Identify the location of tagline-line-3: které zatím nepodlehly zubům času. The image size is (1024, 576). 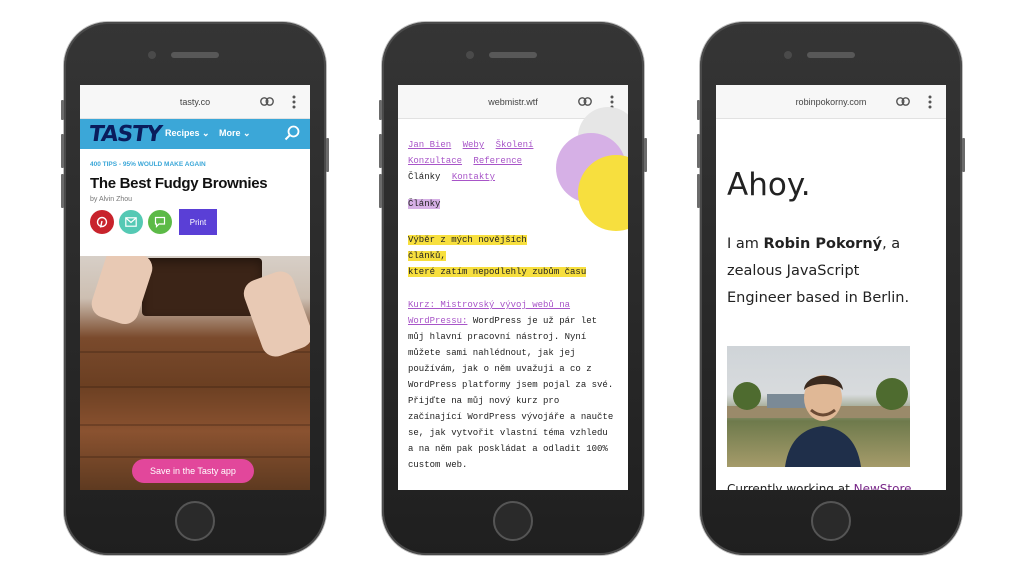
(497, 272).